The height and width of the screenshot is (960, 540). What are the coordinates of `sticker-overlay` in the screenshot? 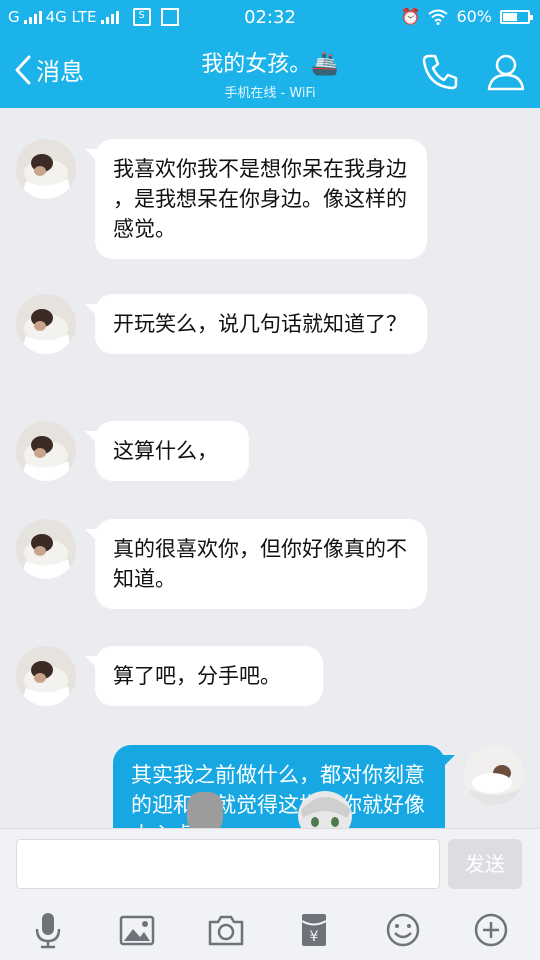 It's located at (269, 809).